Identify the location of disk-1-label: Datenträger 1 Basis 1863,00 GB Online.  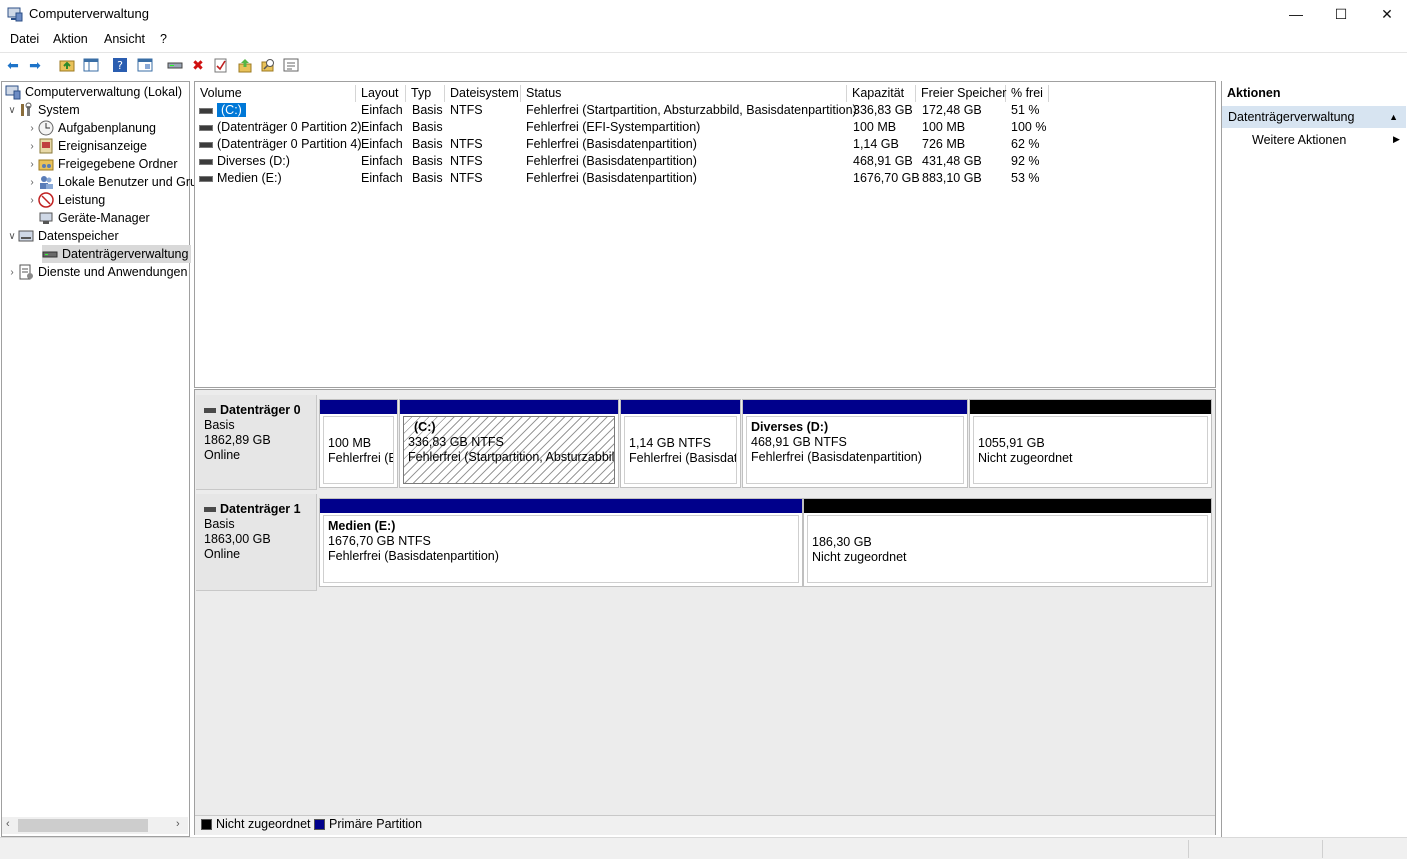
(256, 542).